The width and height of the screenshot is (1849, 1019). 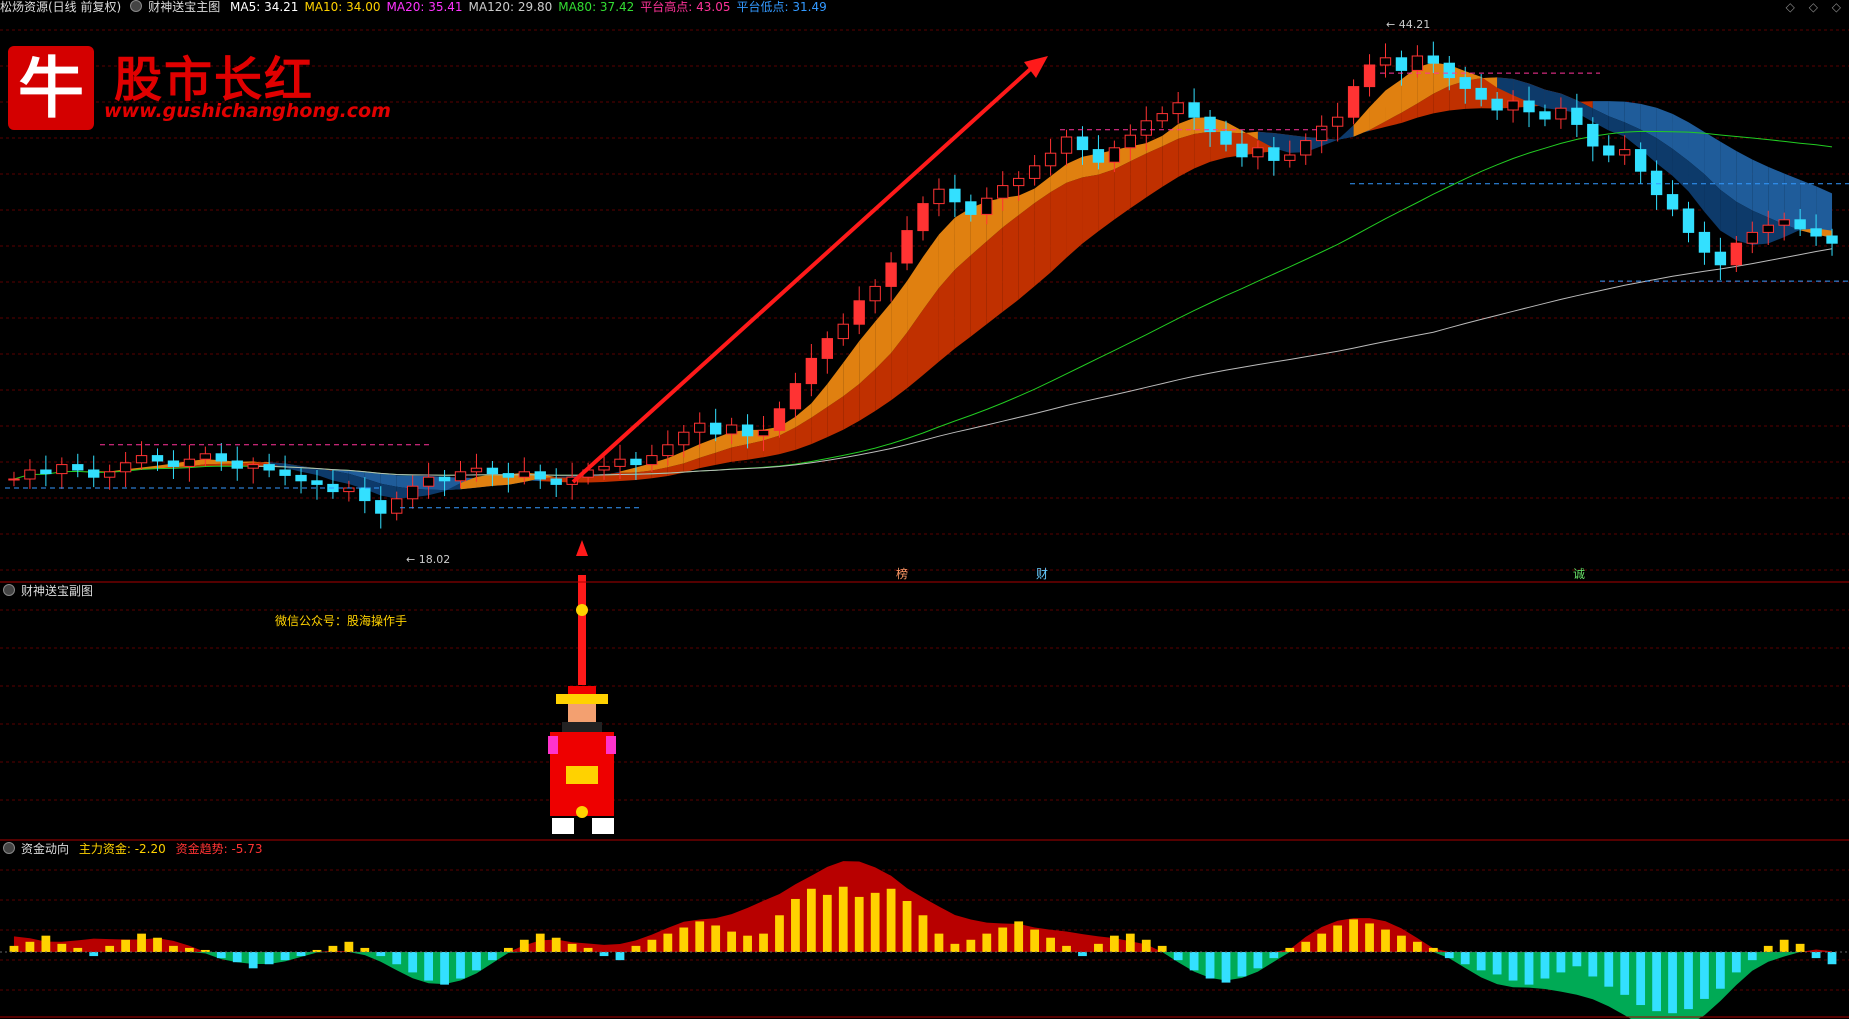 What do you see at coordinates (902, 573) in the screenshot?
I see `signal-marker: 榜` at bounding box center [902, 573].